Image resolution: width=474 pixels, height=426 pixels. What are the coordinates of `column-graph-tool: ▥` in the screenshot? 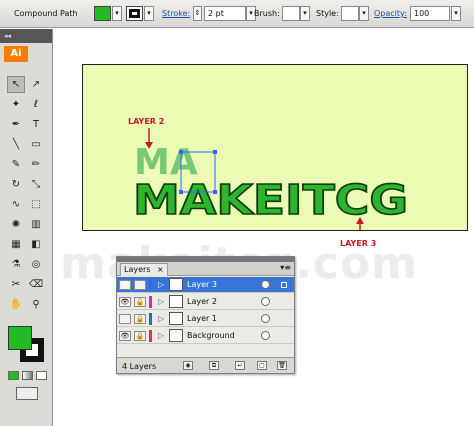 It's located at (36, 224).